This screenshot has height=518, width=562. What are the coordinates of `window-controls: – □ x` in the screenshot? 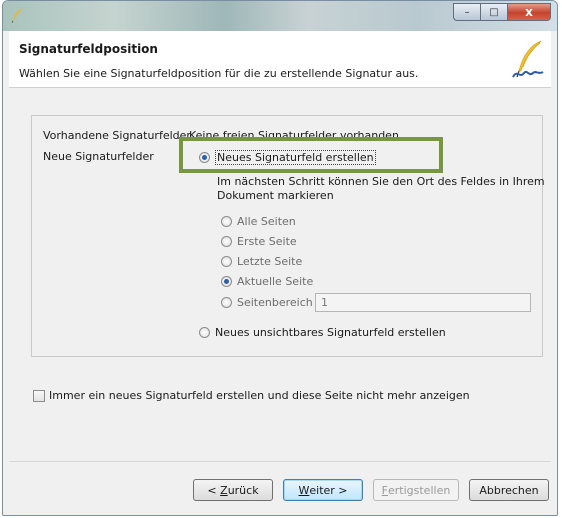 It's located at (502, 12).